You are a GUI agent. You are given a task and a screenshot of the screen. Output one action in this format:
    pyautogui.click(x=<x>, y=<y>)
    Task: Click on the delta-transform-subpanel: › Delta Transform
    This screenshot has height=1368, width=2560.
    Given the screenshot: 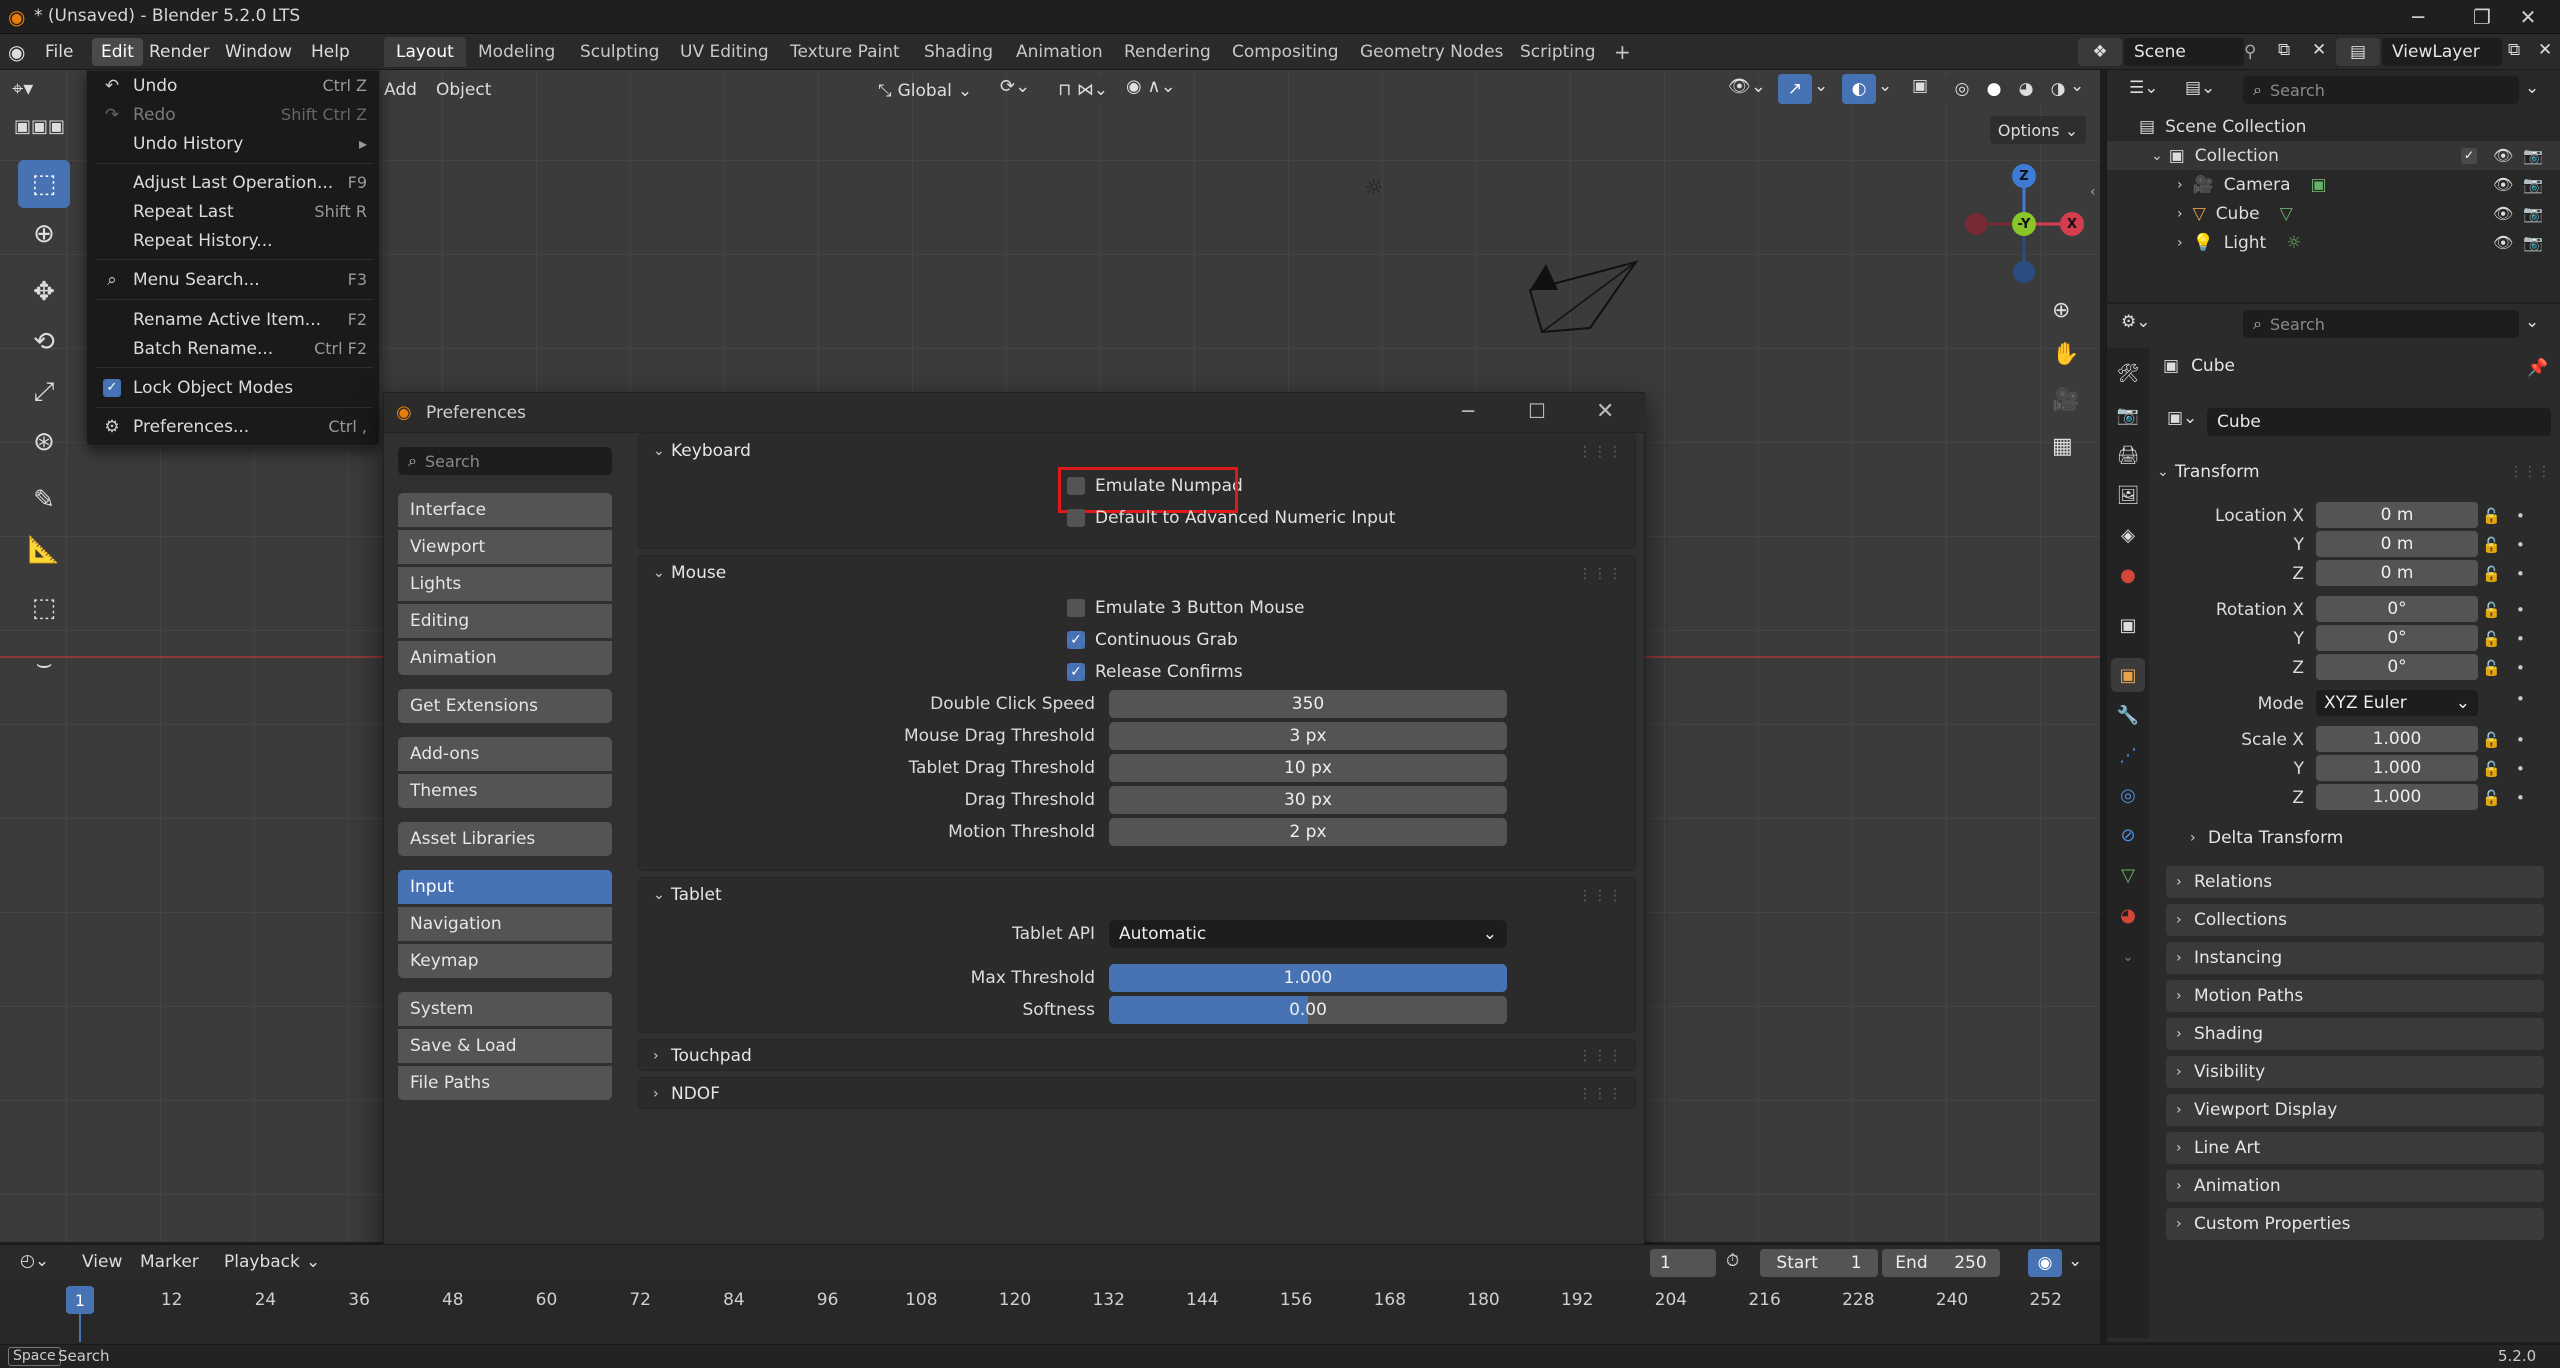 What is the action you would take?
    pyautogui.click(x=2266, y=838)
    